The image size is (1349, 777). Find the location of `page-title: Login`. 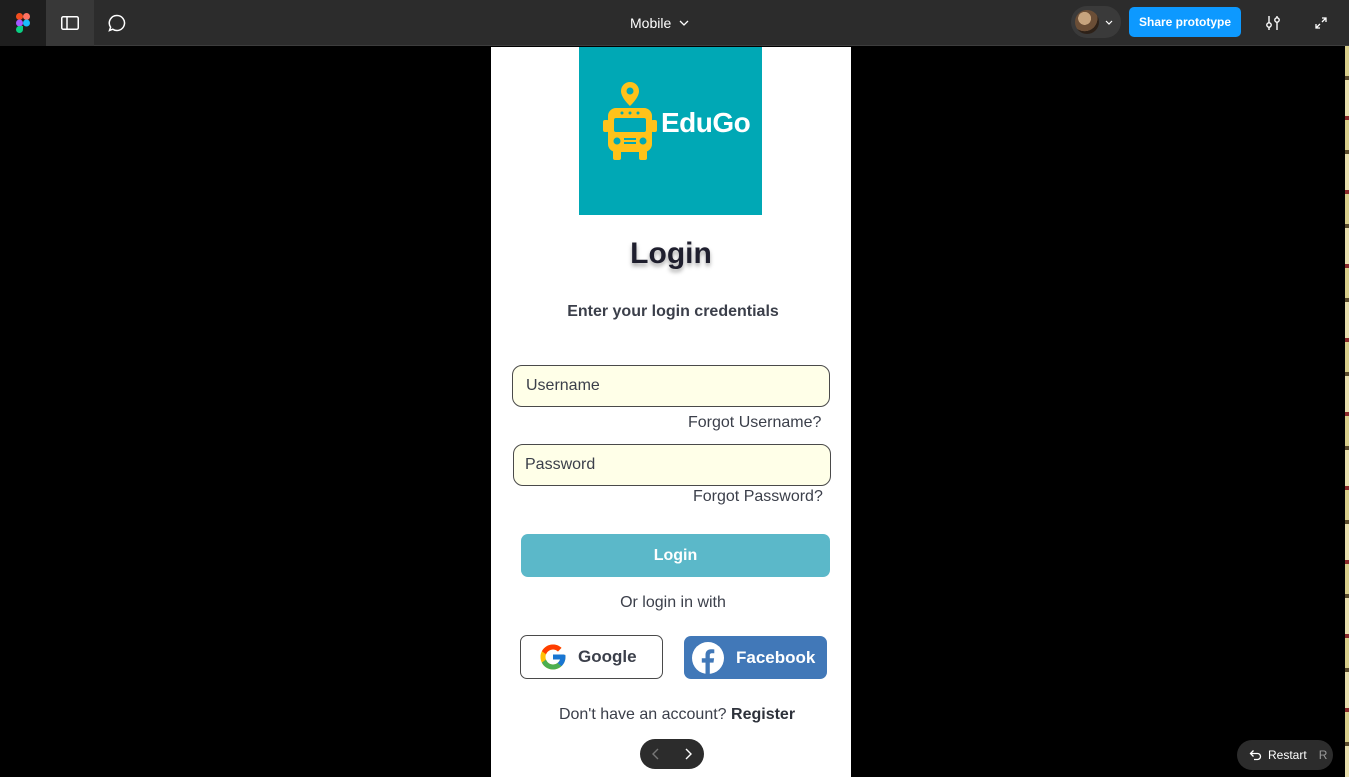

page-title: Login is located at coordinates (671, 253).